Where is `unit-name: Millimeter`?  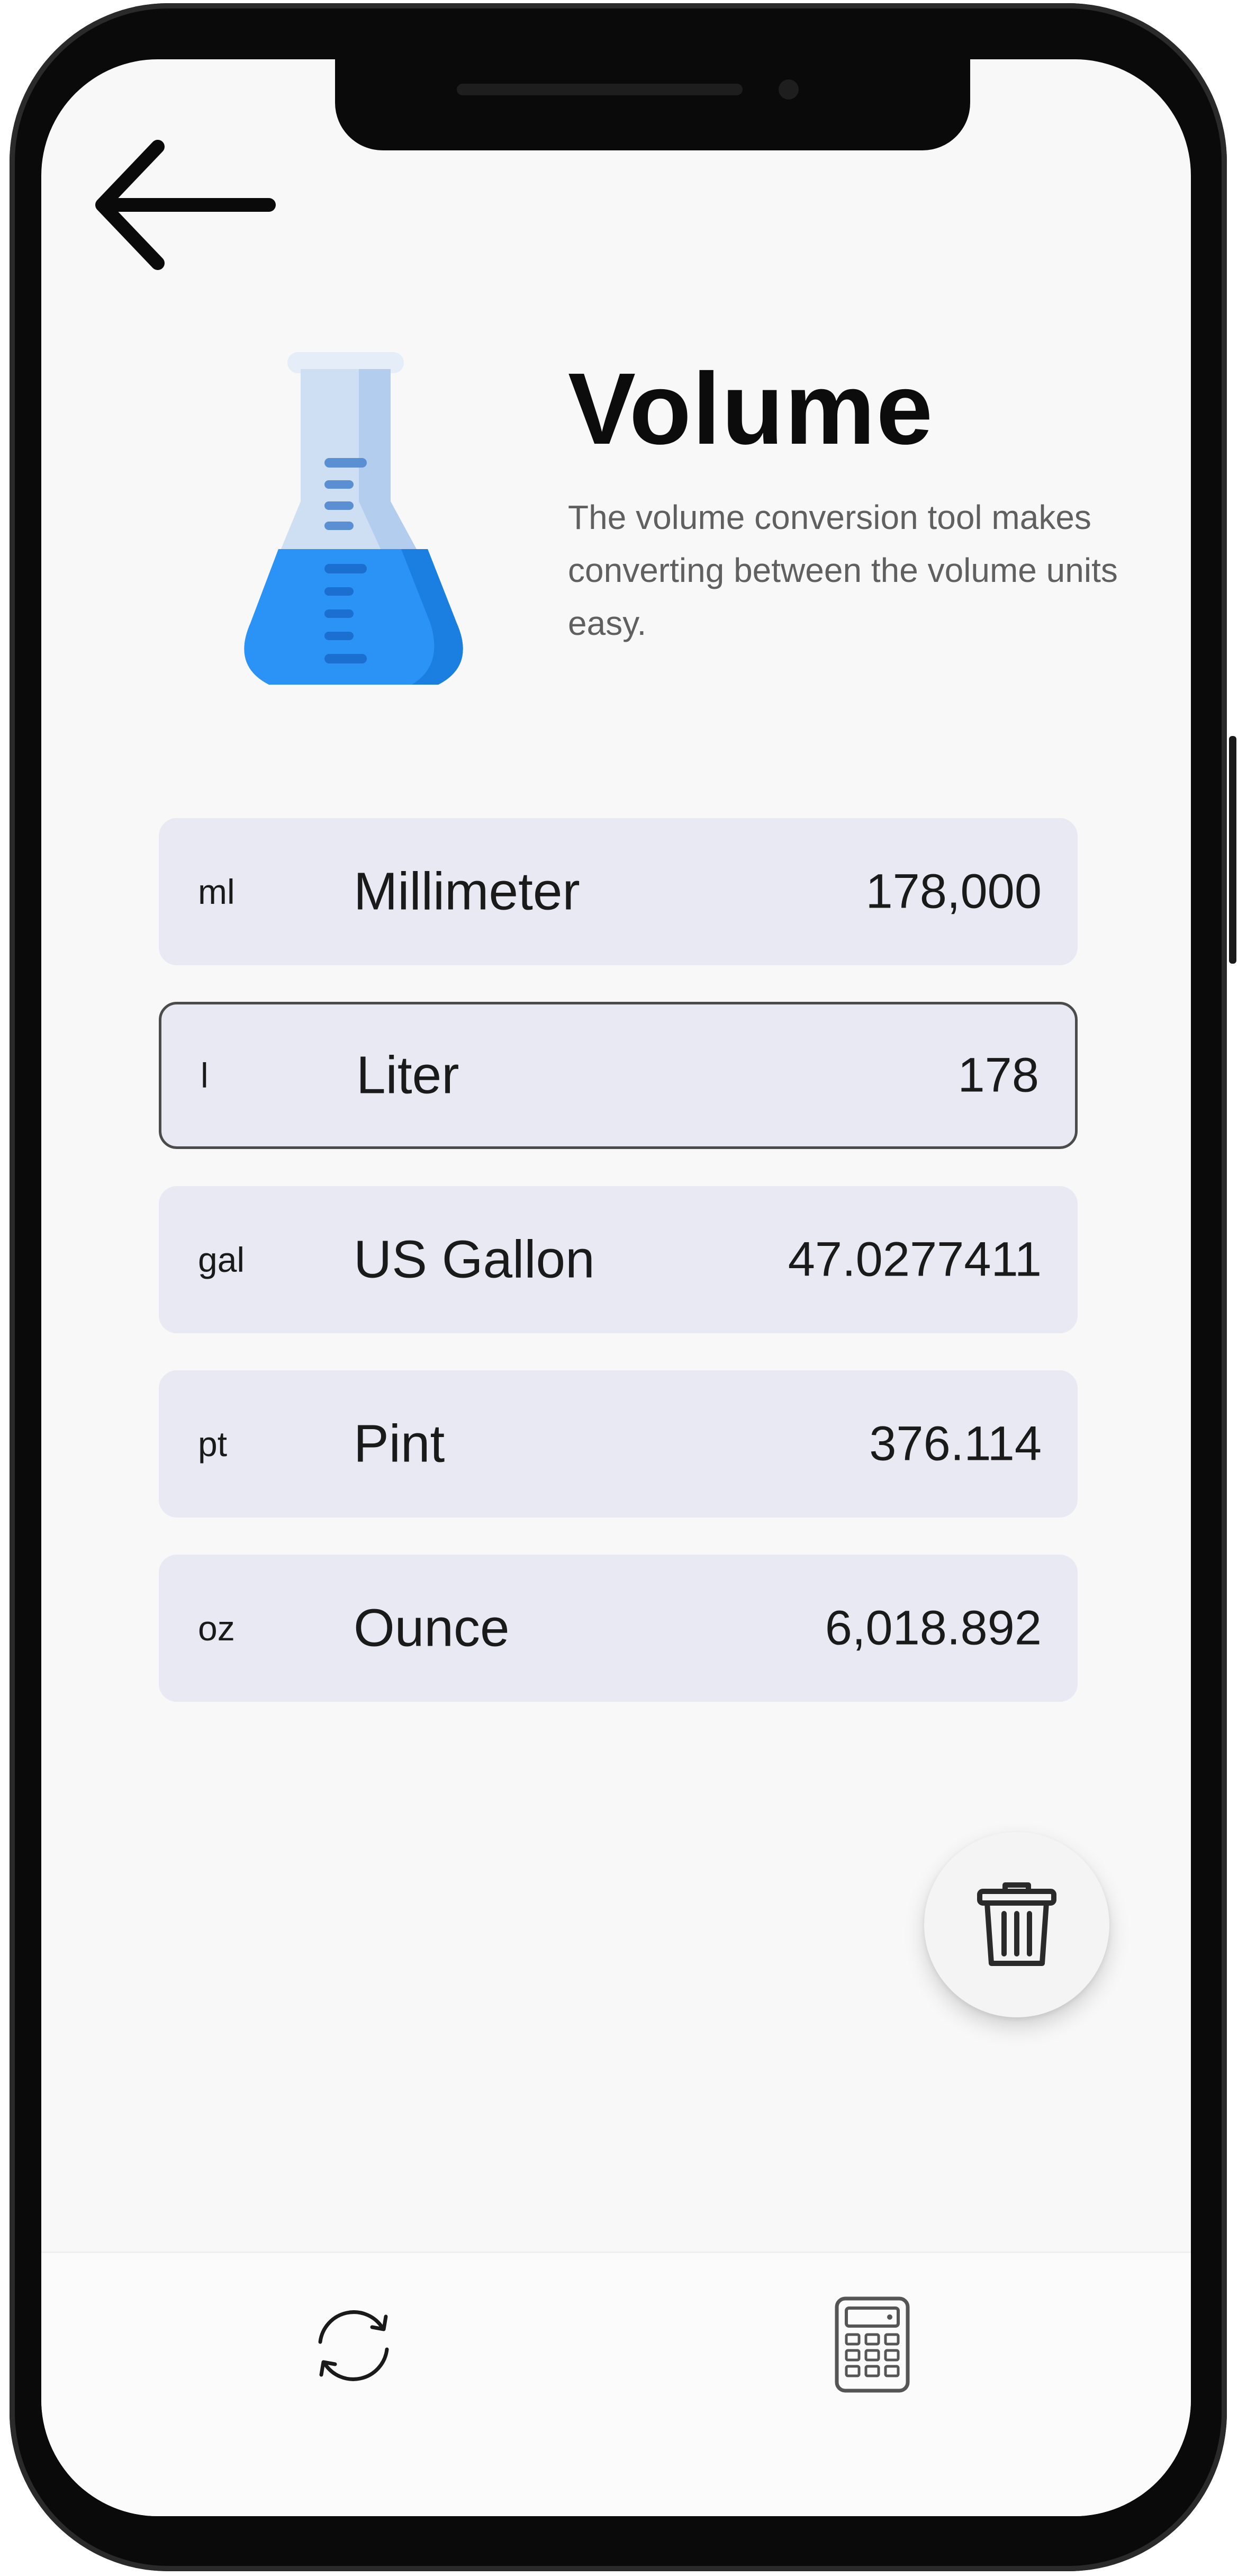 unit-name: Millimeter is located at coordinates (467, 891).